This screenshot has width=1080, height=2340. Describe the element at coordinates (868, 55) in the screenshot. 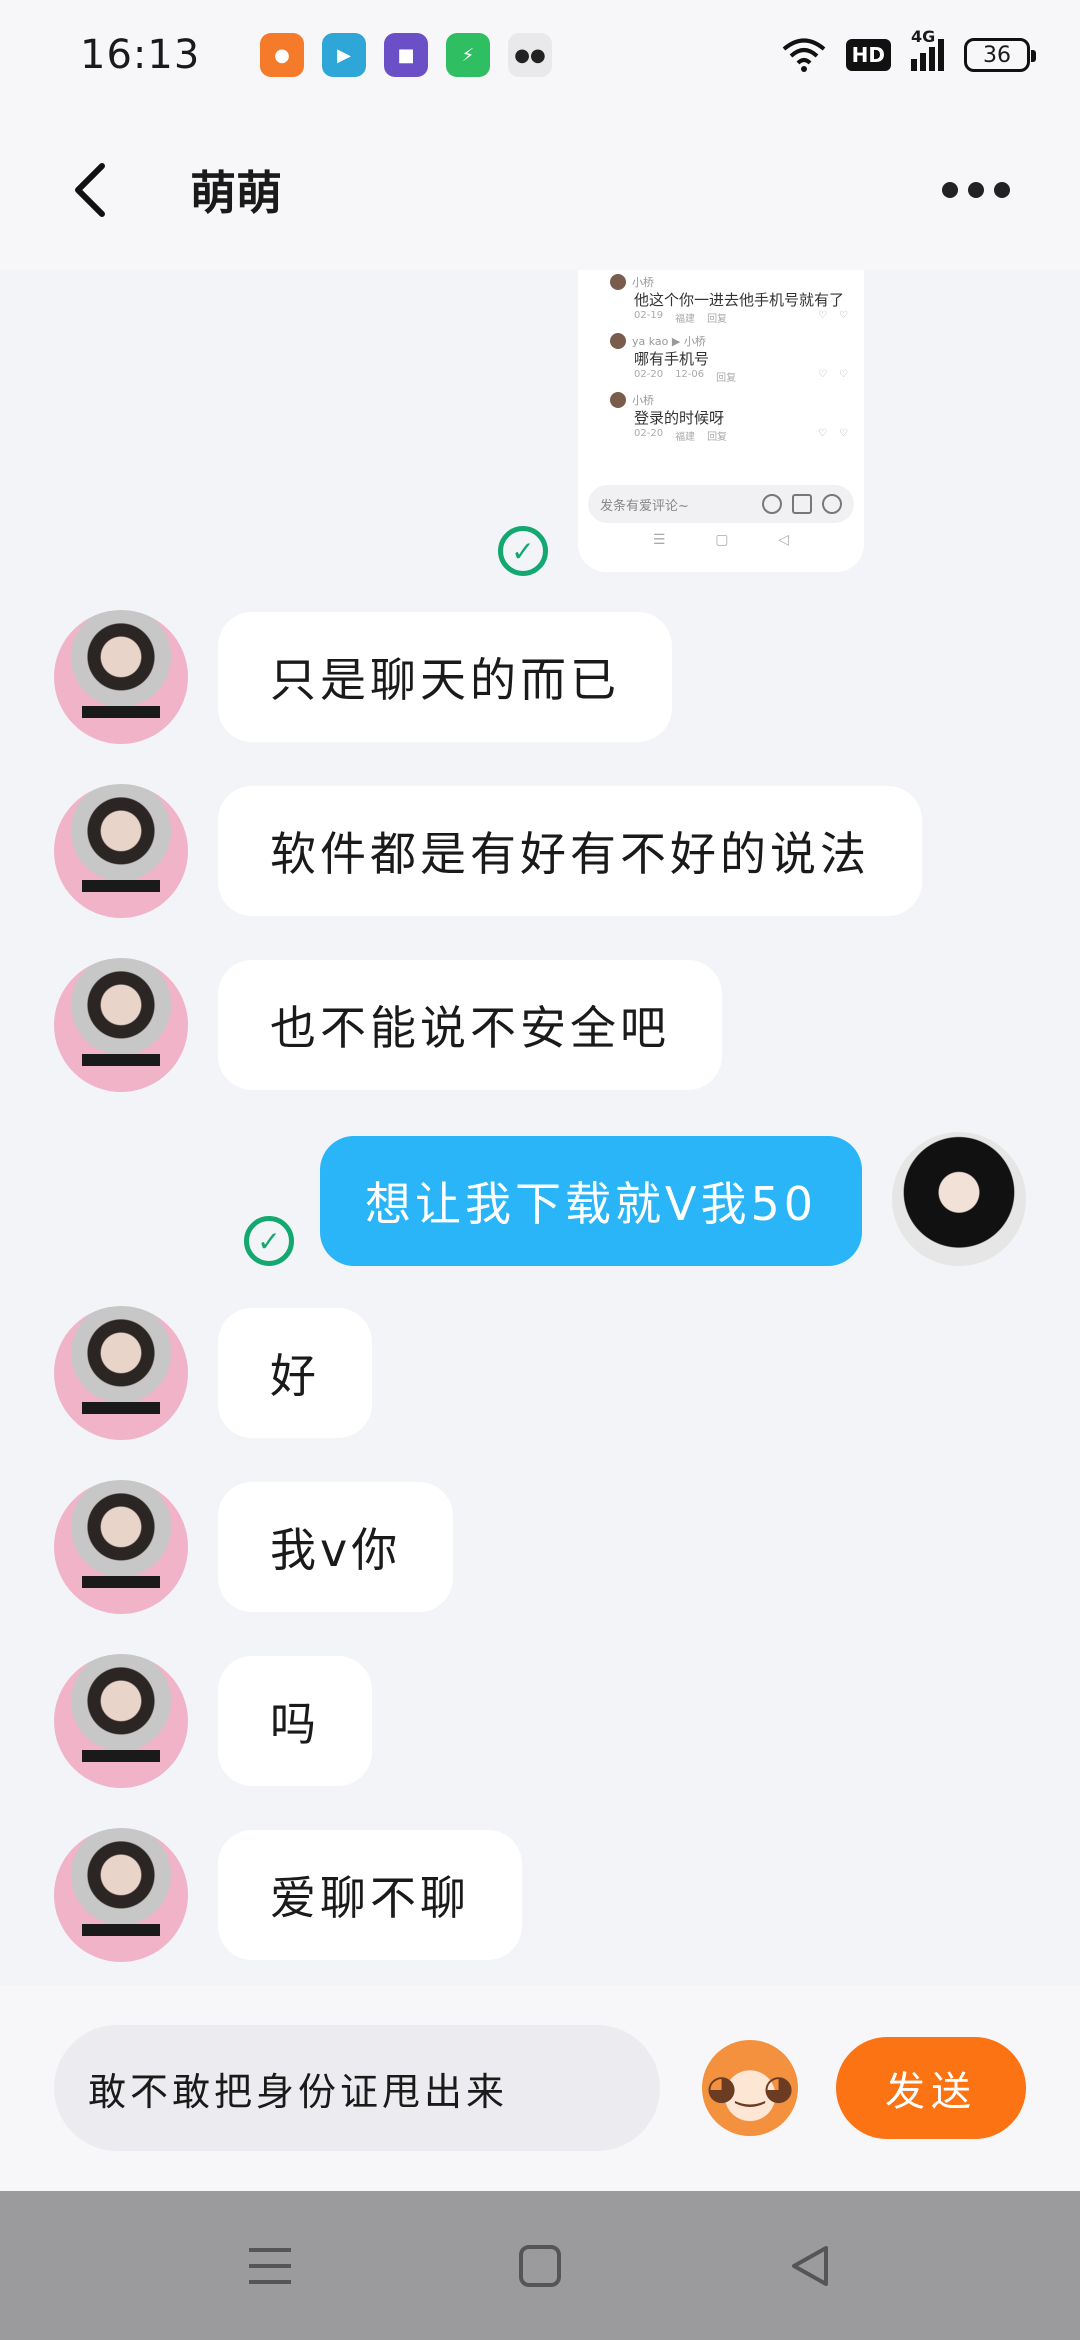

I see `hd-badge: HD` at that location.